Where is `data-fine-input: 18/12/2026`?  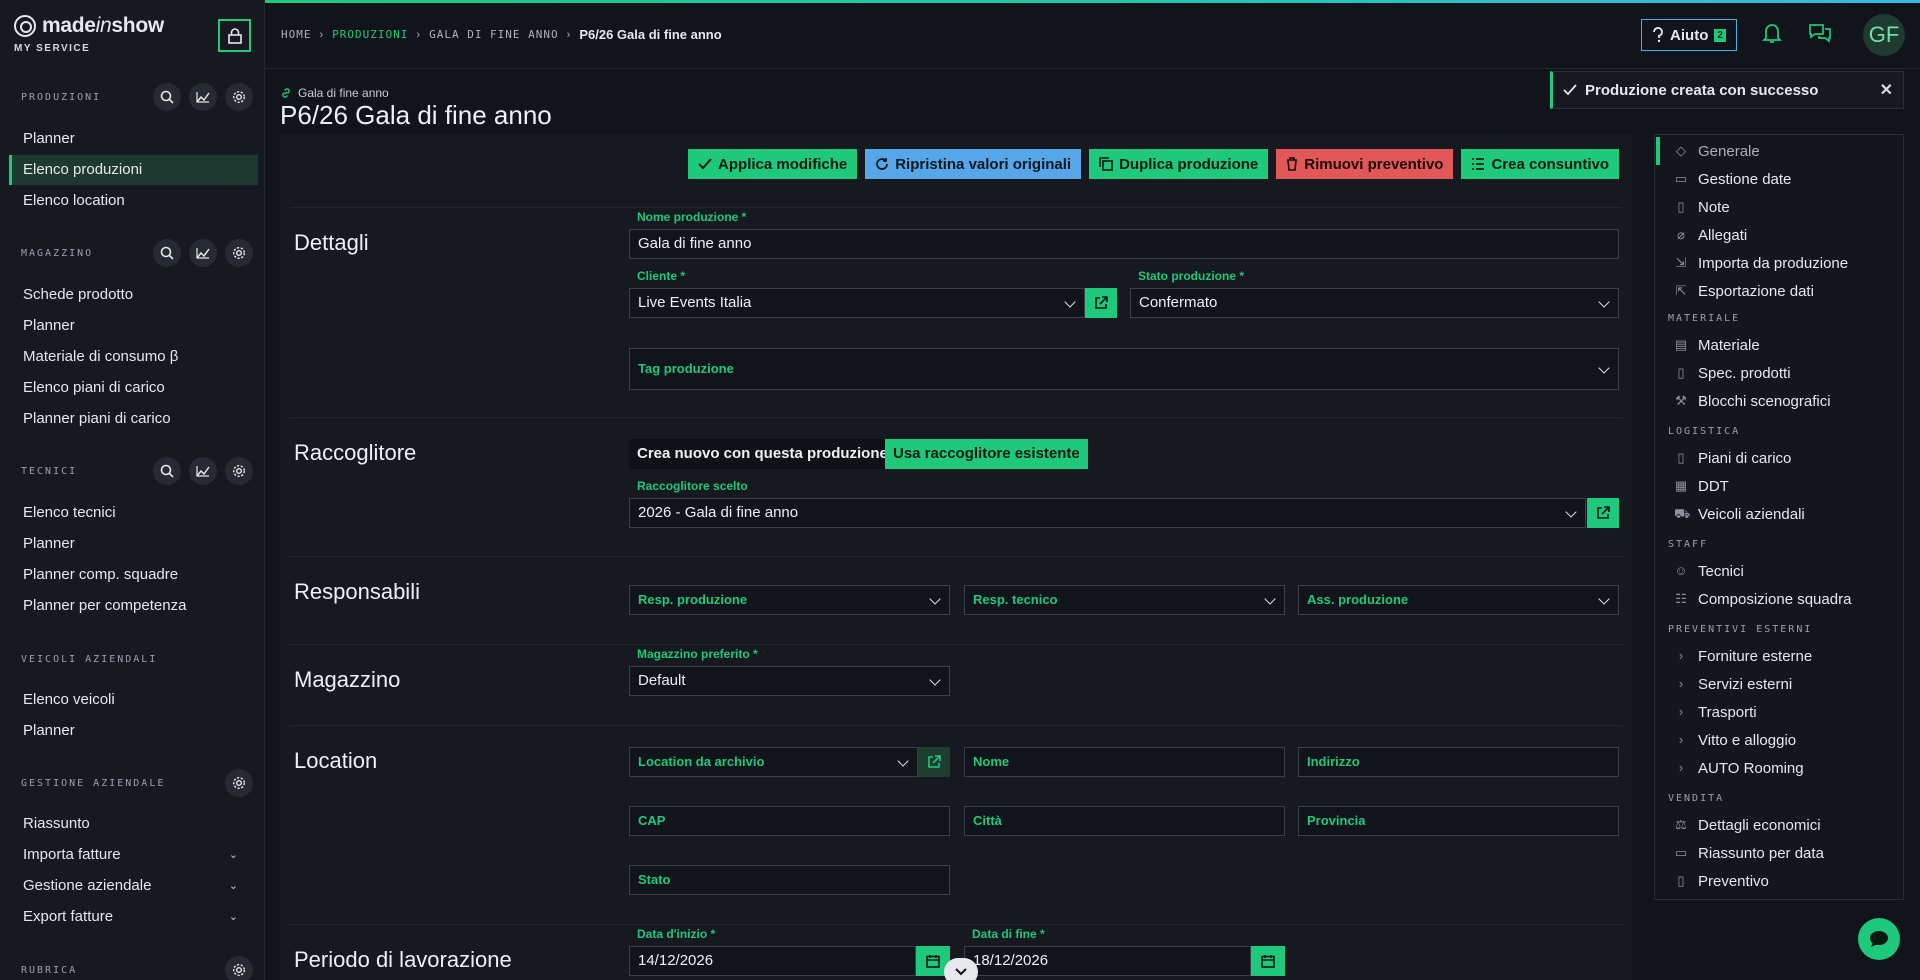 data-fine-input: 18/12/2026 is located at coordinates (1107, 961).